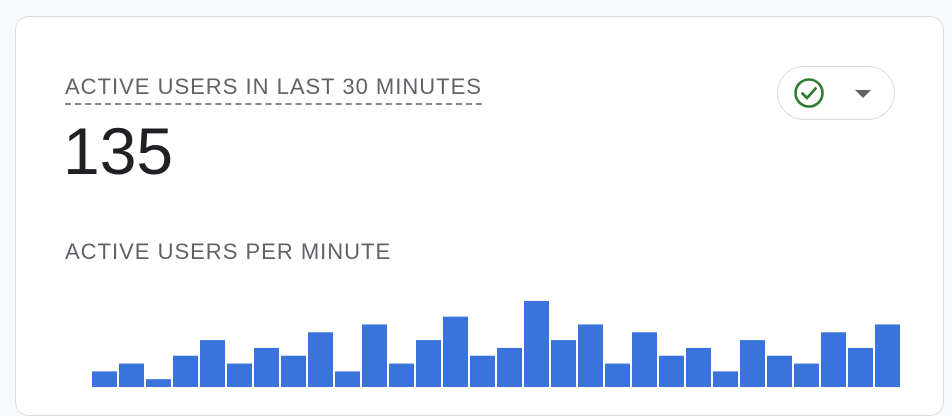 The width and height of the screenshot is (952, 416). Describe the element at coordinates (809, 93) in the screenshot. I see `check-circle-icon` at that location.